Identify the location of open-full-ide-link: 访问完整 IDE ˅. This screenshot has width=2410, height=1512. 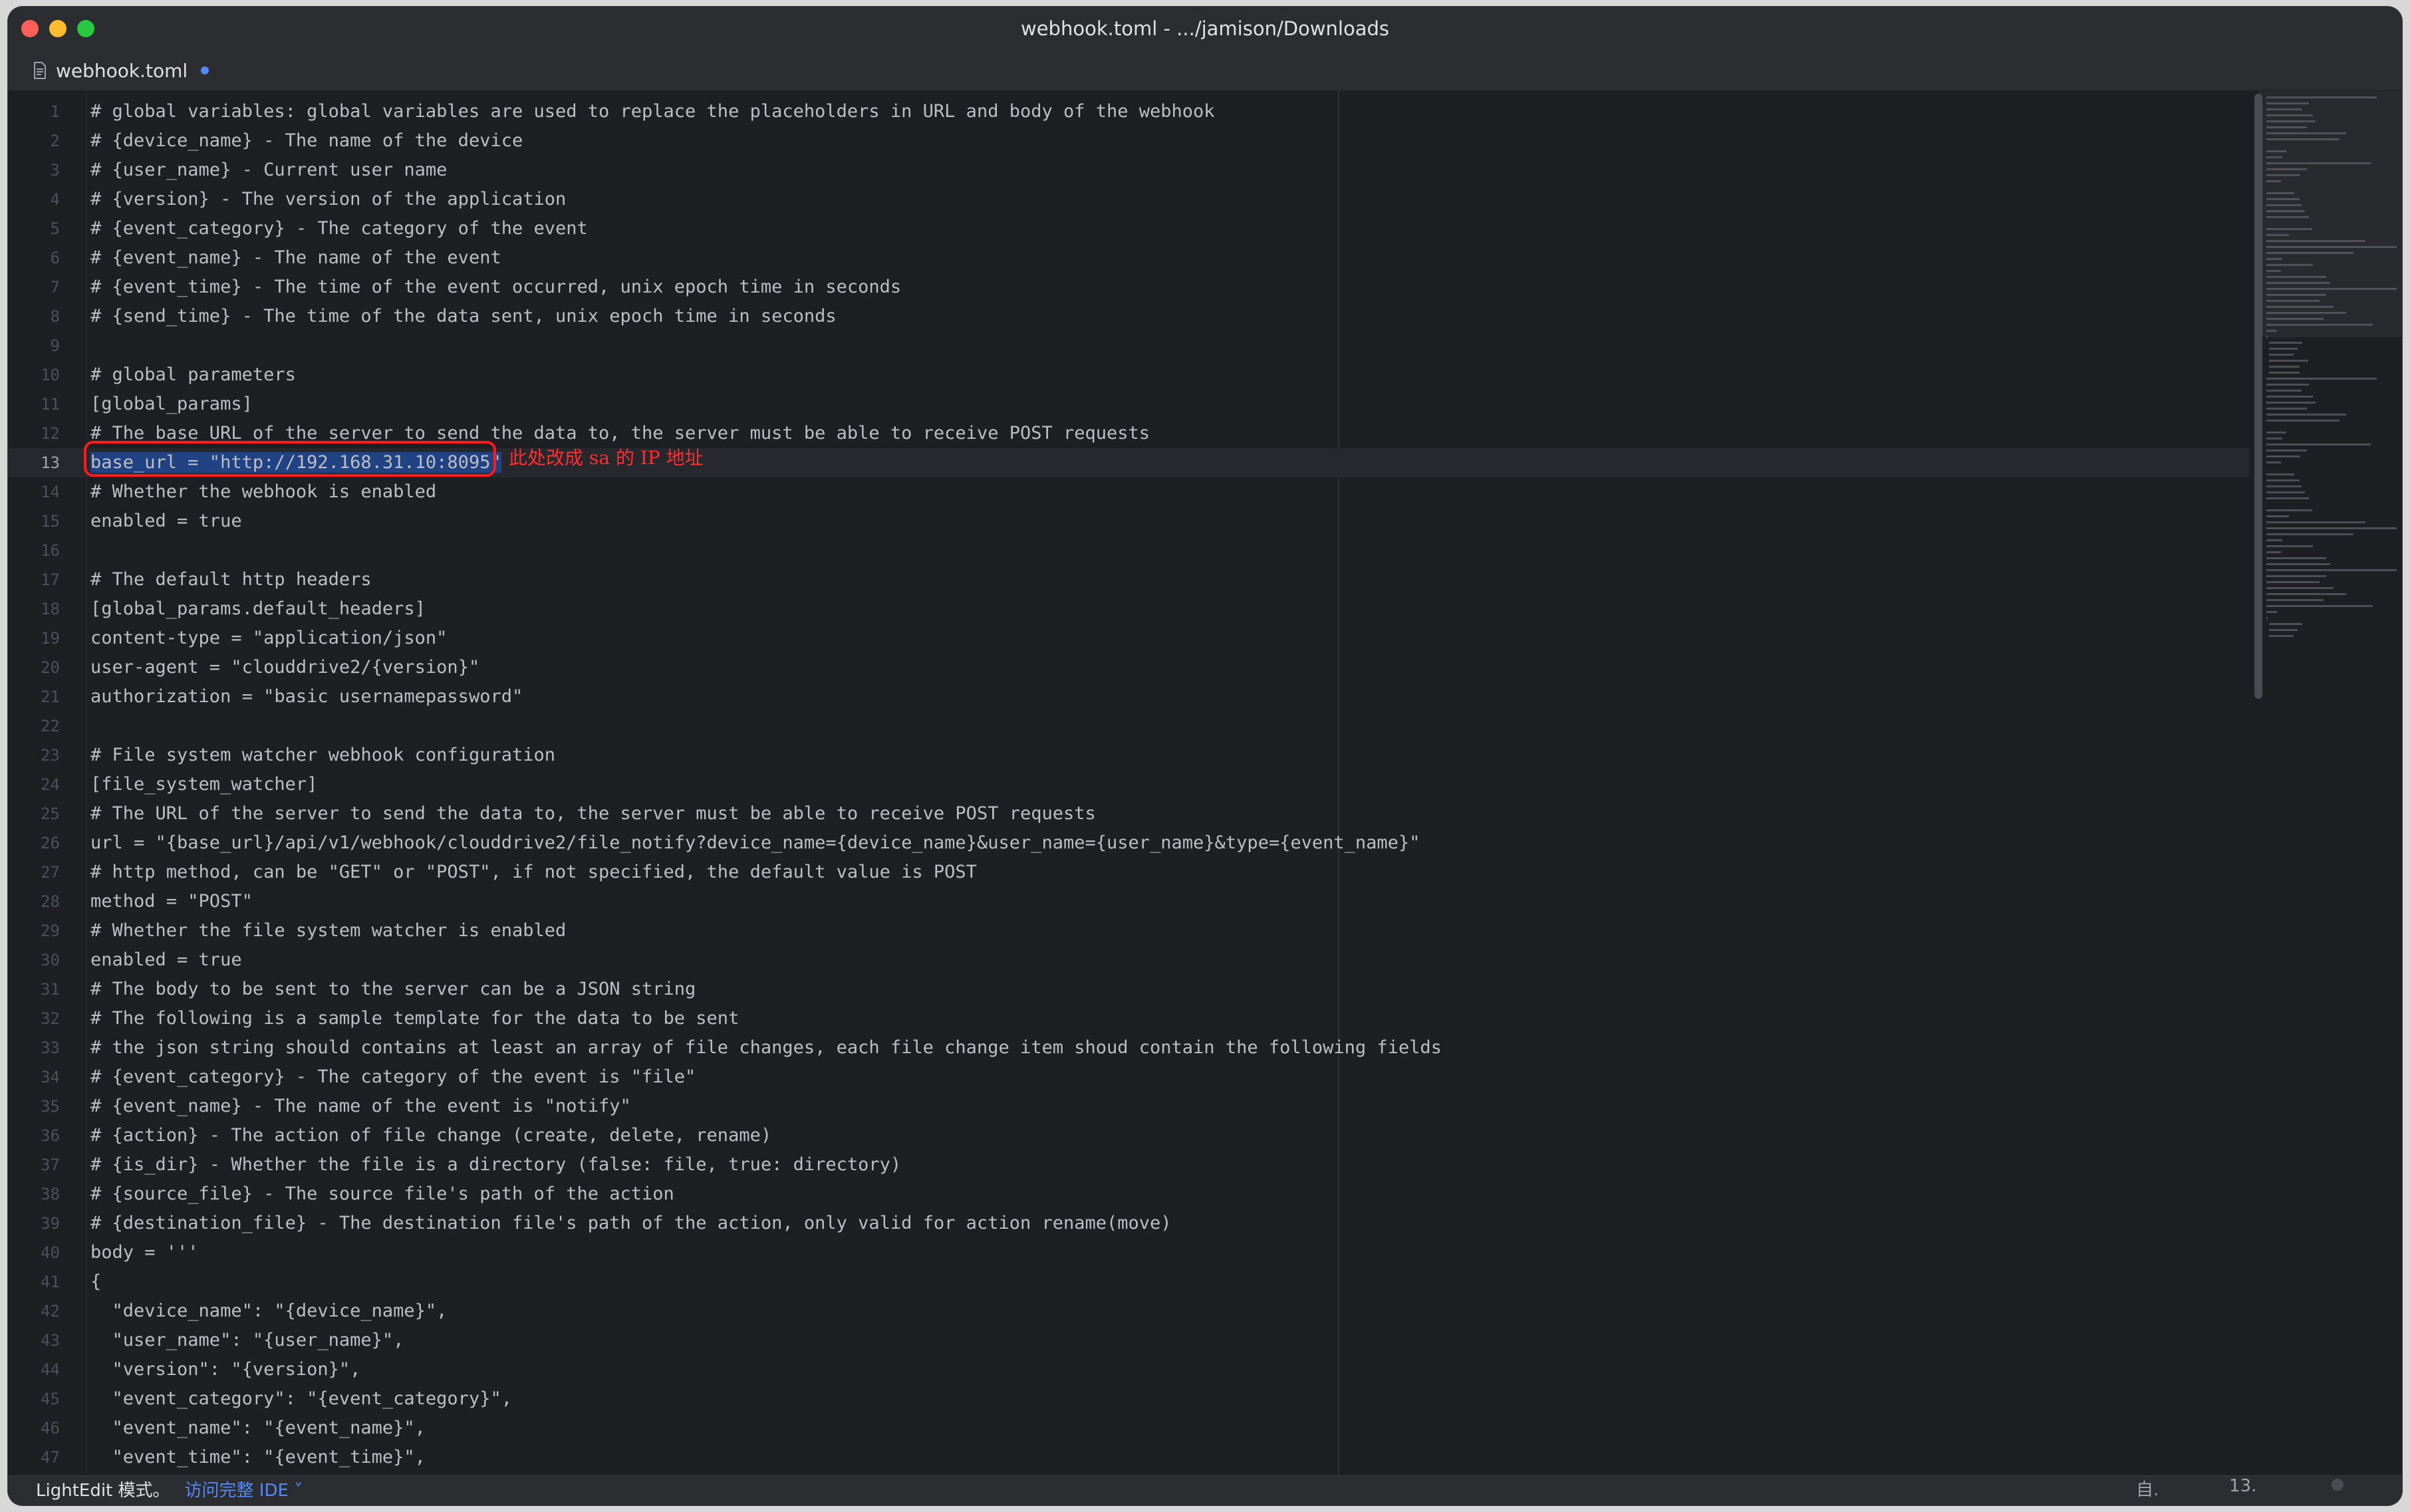
(244, 1490).